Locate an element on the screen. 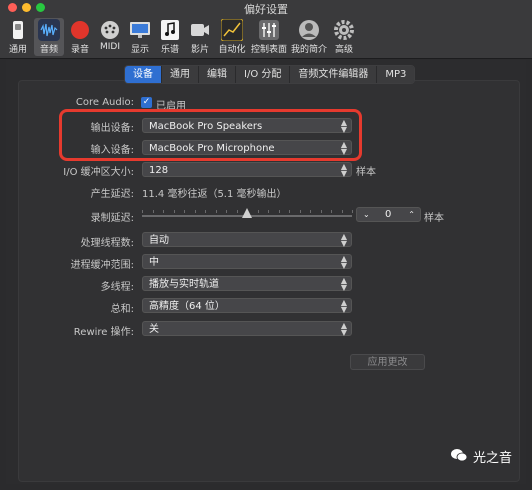 This screenshot has width=532, height=490. music-score-icon is located at coordinates (170, 30).